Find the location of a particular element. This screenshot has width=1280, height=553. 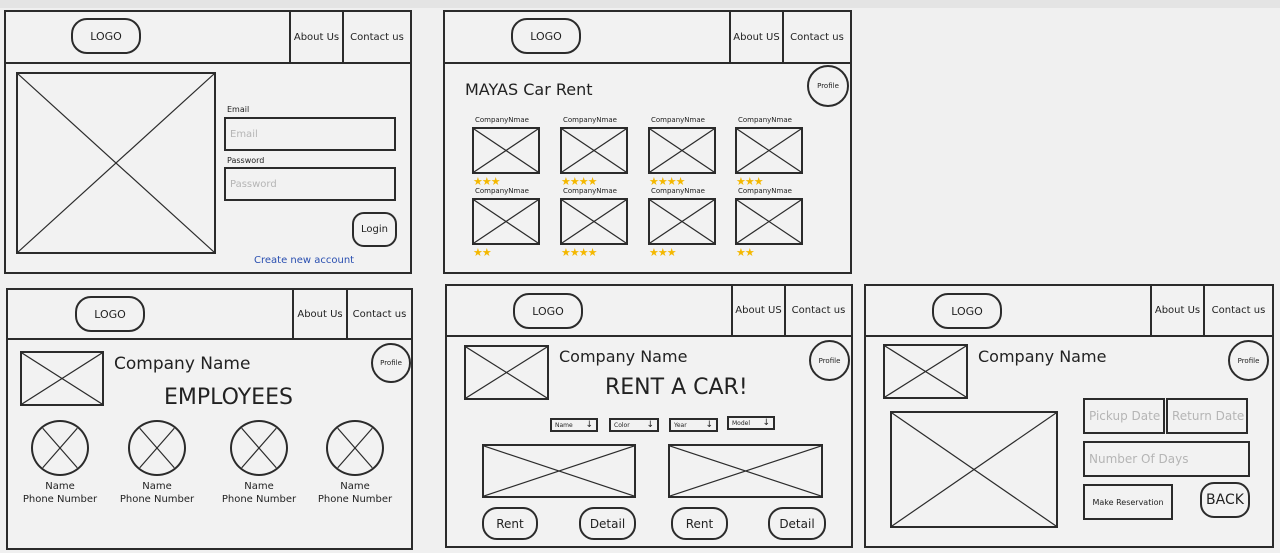

email-field is located at coordinates (310, 134).